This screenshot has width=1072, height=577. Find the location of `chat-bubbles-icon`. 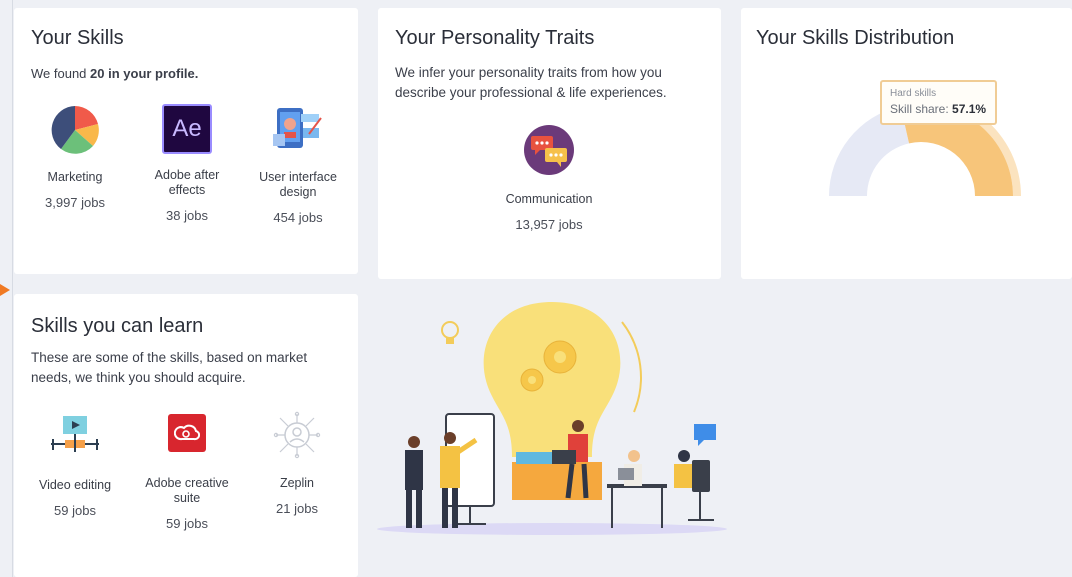

chat-bubbles-icon is located at coordinates (549, 150).